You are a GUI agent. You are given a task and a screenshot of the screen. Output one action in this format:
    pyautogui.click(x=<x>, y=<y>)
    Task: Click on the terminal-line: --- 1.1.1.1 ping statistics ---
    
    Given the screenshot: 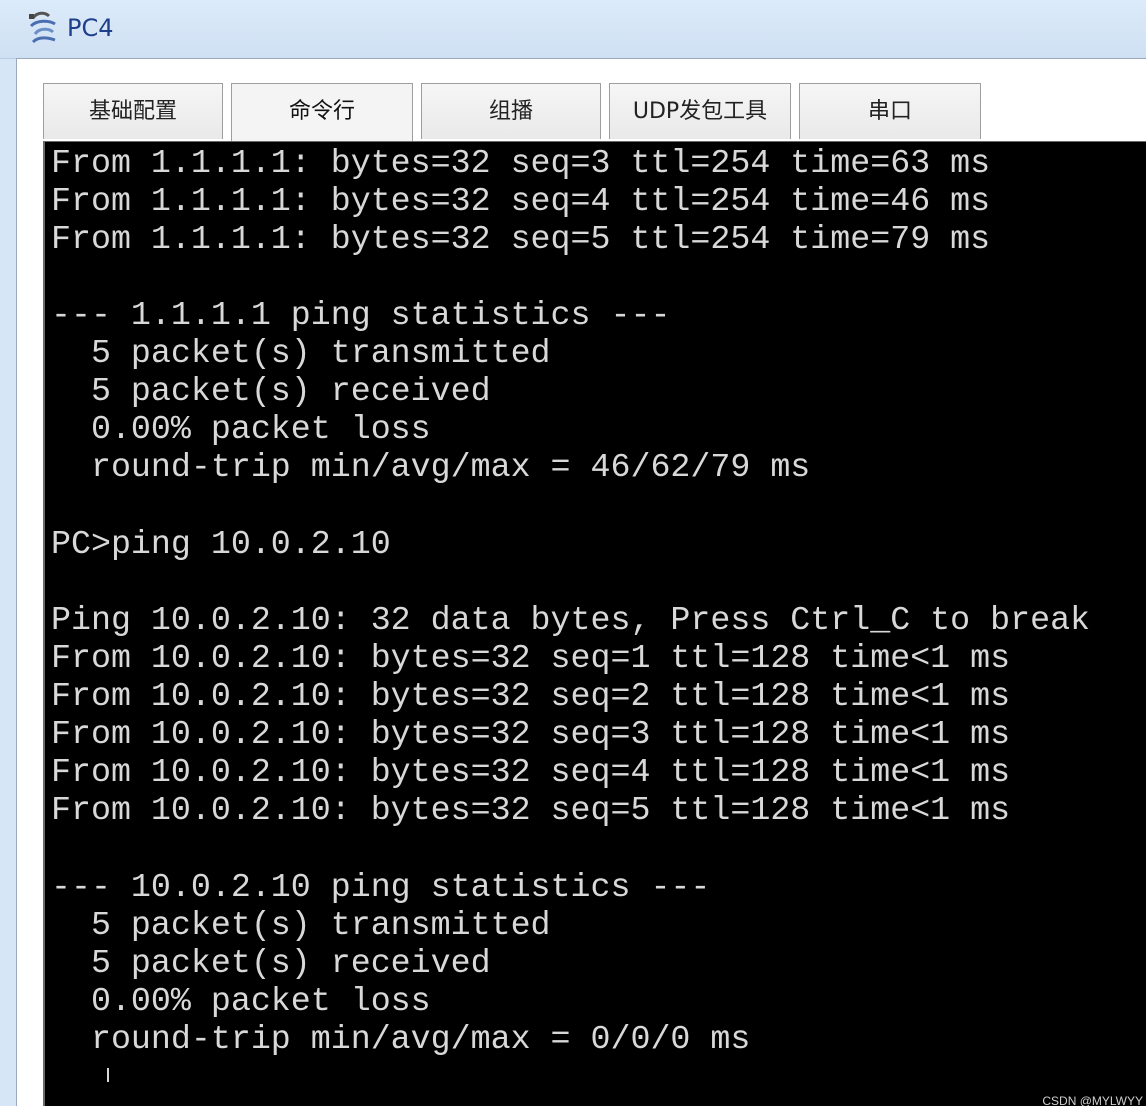 What is the action you would take?
    pyautogui.click(x=361, y=315)
    